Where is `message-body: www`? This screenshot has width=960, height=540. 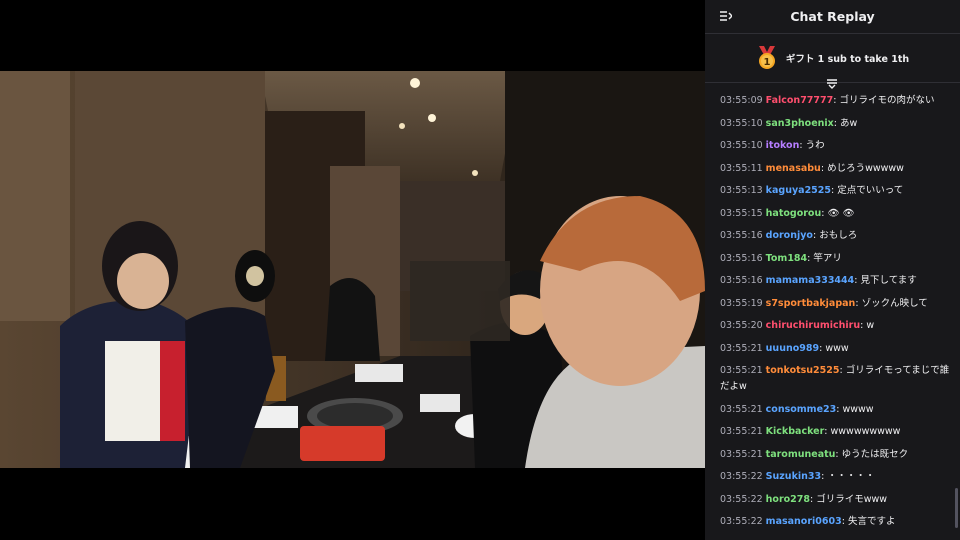 message-body: www is located at coordinates (837, 348).